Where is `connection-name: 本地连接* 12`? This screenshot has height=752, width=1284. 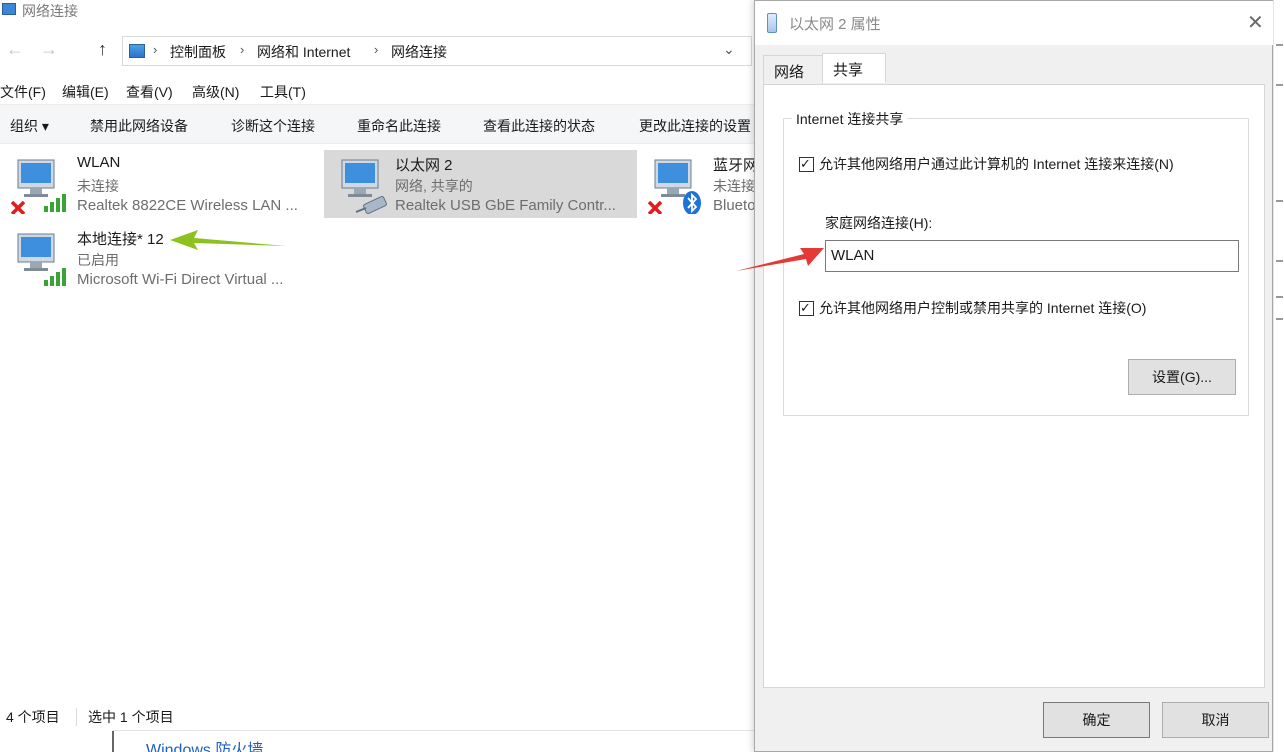 connection-name: 本地连接* 12 is located at coordinates (120, 239).